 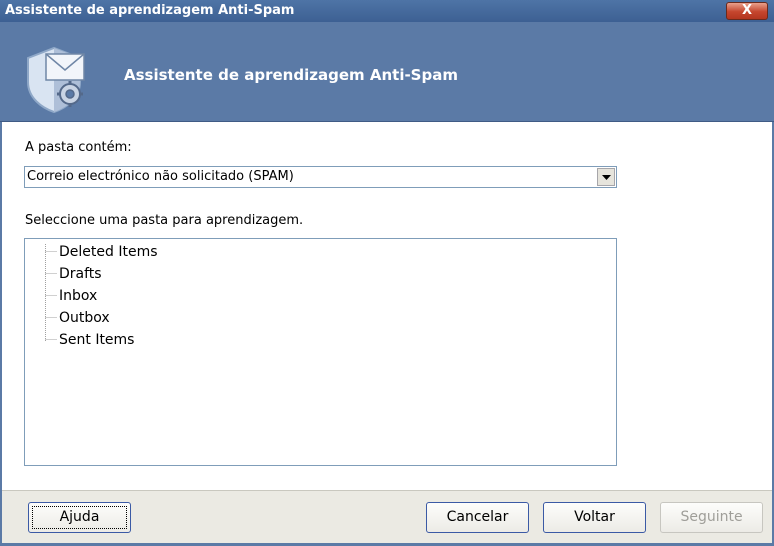 What do you see at coordinates (78, 296) in the screenshot?
I see `tree-item-inbox: Inbox` at bounding box center [78, 296].